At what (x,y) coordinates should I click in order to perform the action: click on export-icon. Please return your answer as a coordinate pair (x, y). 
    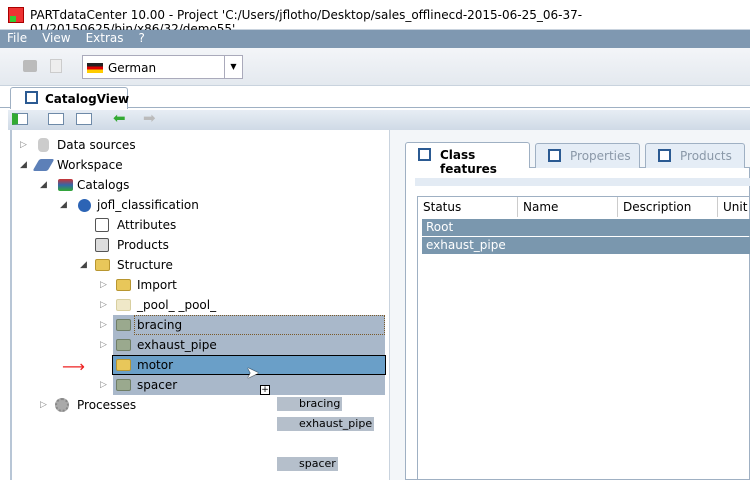
    Looking at the image, I should click on (20, 119).